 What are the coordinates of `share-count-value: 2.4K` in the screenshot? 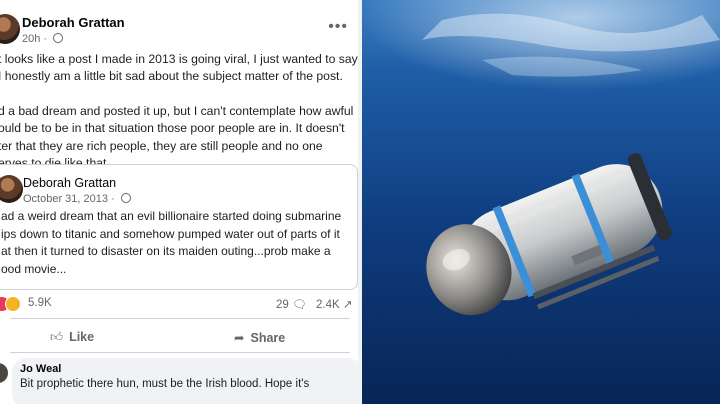 It's located at (328, 305).